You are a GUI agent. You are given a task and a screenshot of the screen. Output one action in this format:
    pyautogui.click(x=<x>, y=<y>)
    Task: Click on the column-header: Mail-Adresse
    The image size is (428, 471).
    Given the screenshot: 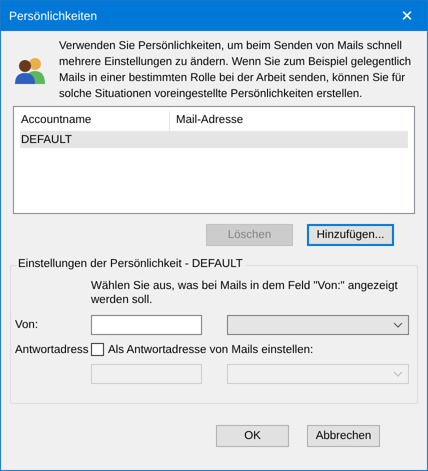 What is the action you would take?
    pyautogui.click(x=289, y=121)
    